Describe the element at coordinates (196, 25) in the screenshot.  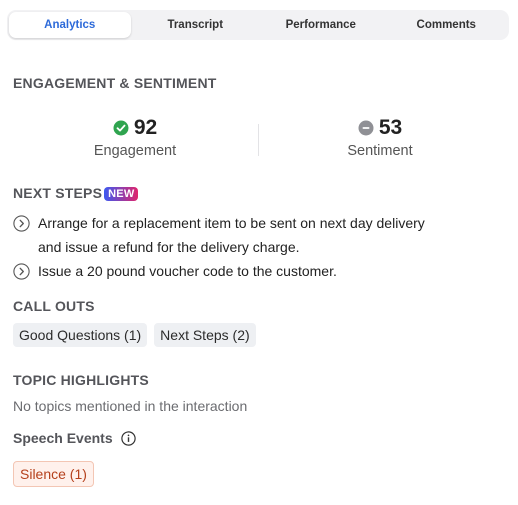
I see `tab-transcript: Transcript` at that location.